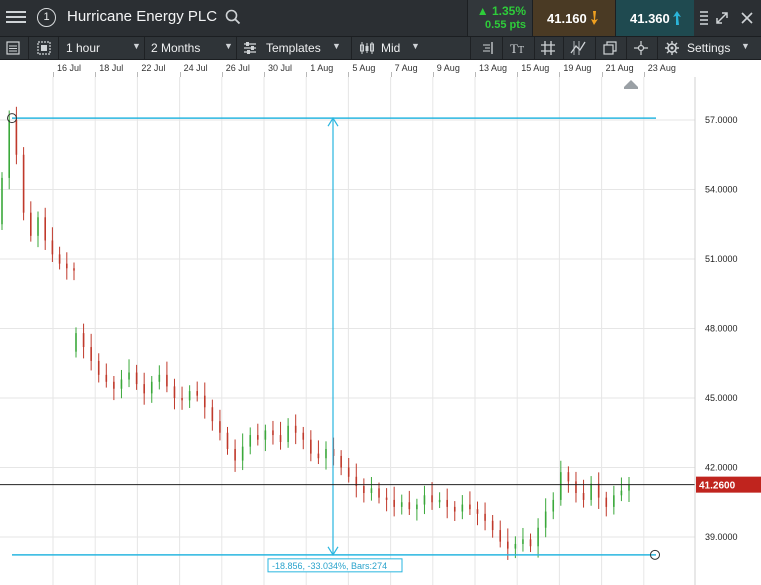 The width and height of the screenshot is (761, 585). What do you see at coordinates (13, 48) in the screenshot?
I see `list-icon` at bounding box center [13, 48].